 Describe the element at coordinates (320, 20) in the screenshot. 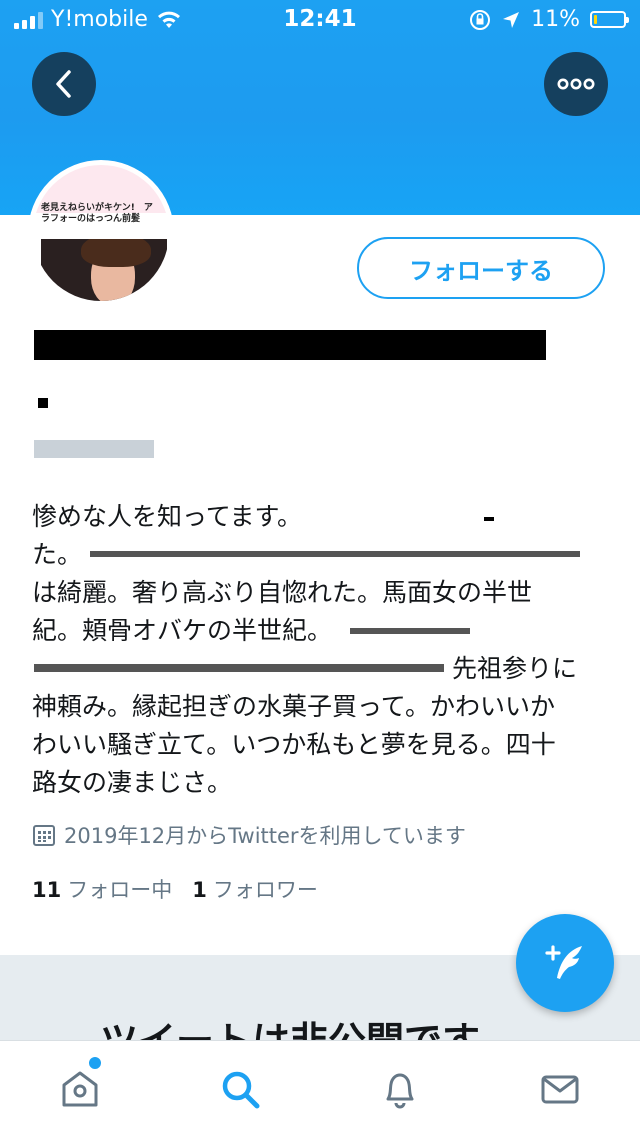

I see `status-bar: Y!mobile 12:41 11%` at that location.